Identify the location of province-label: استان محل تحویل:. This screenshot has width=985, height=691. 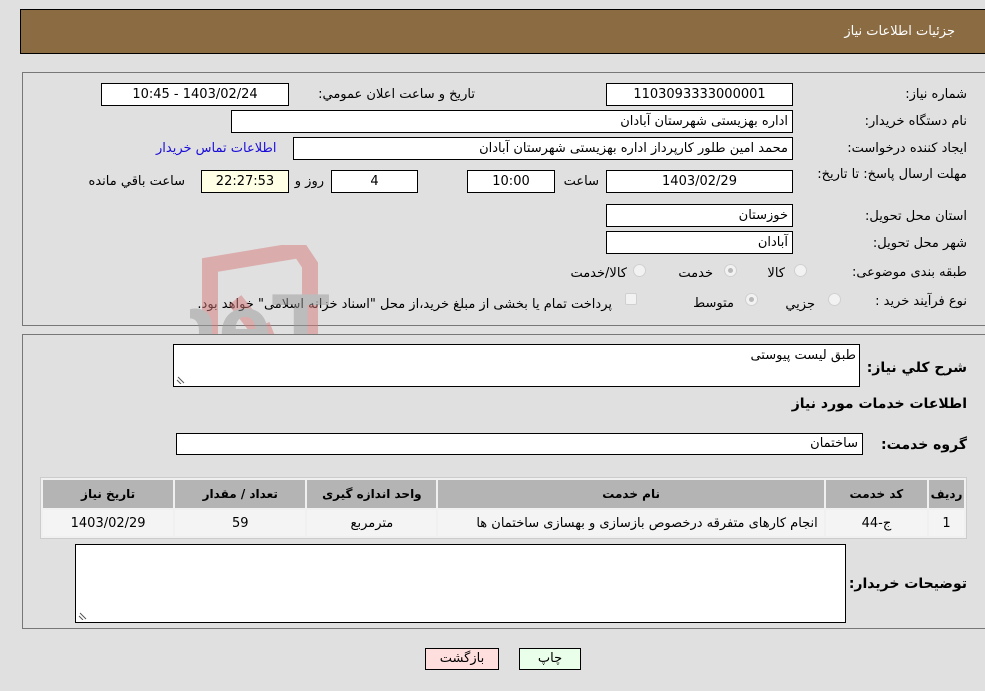
(916, 216).